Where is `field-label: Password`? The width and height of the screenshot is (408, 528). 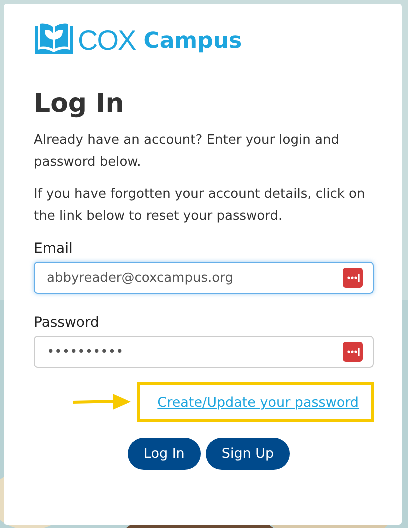 field-label: Password is located at coordinates (67, 323).